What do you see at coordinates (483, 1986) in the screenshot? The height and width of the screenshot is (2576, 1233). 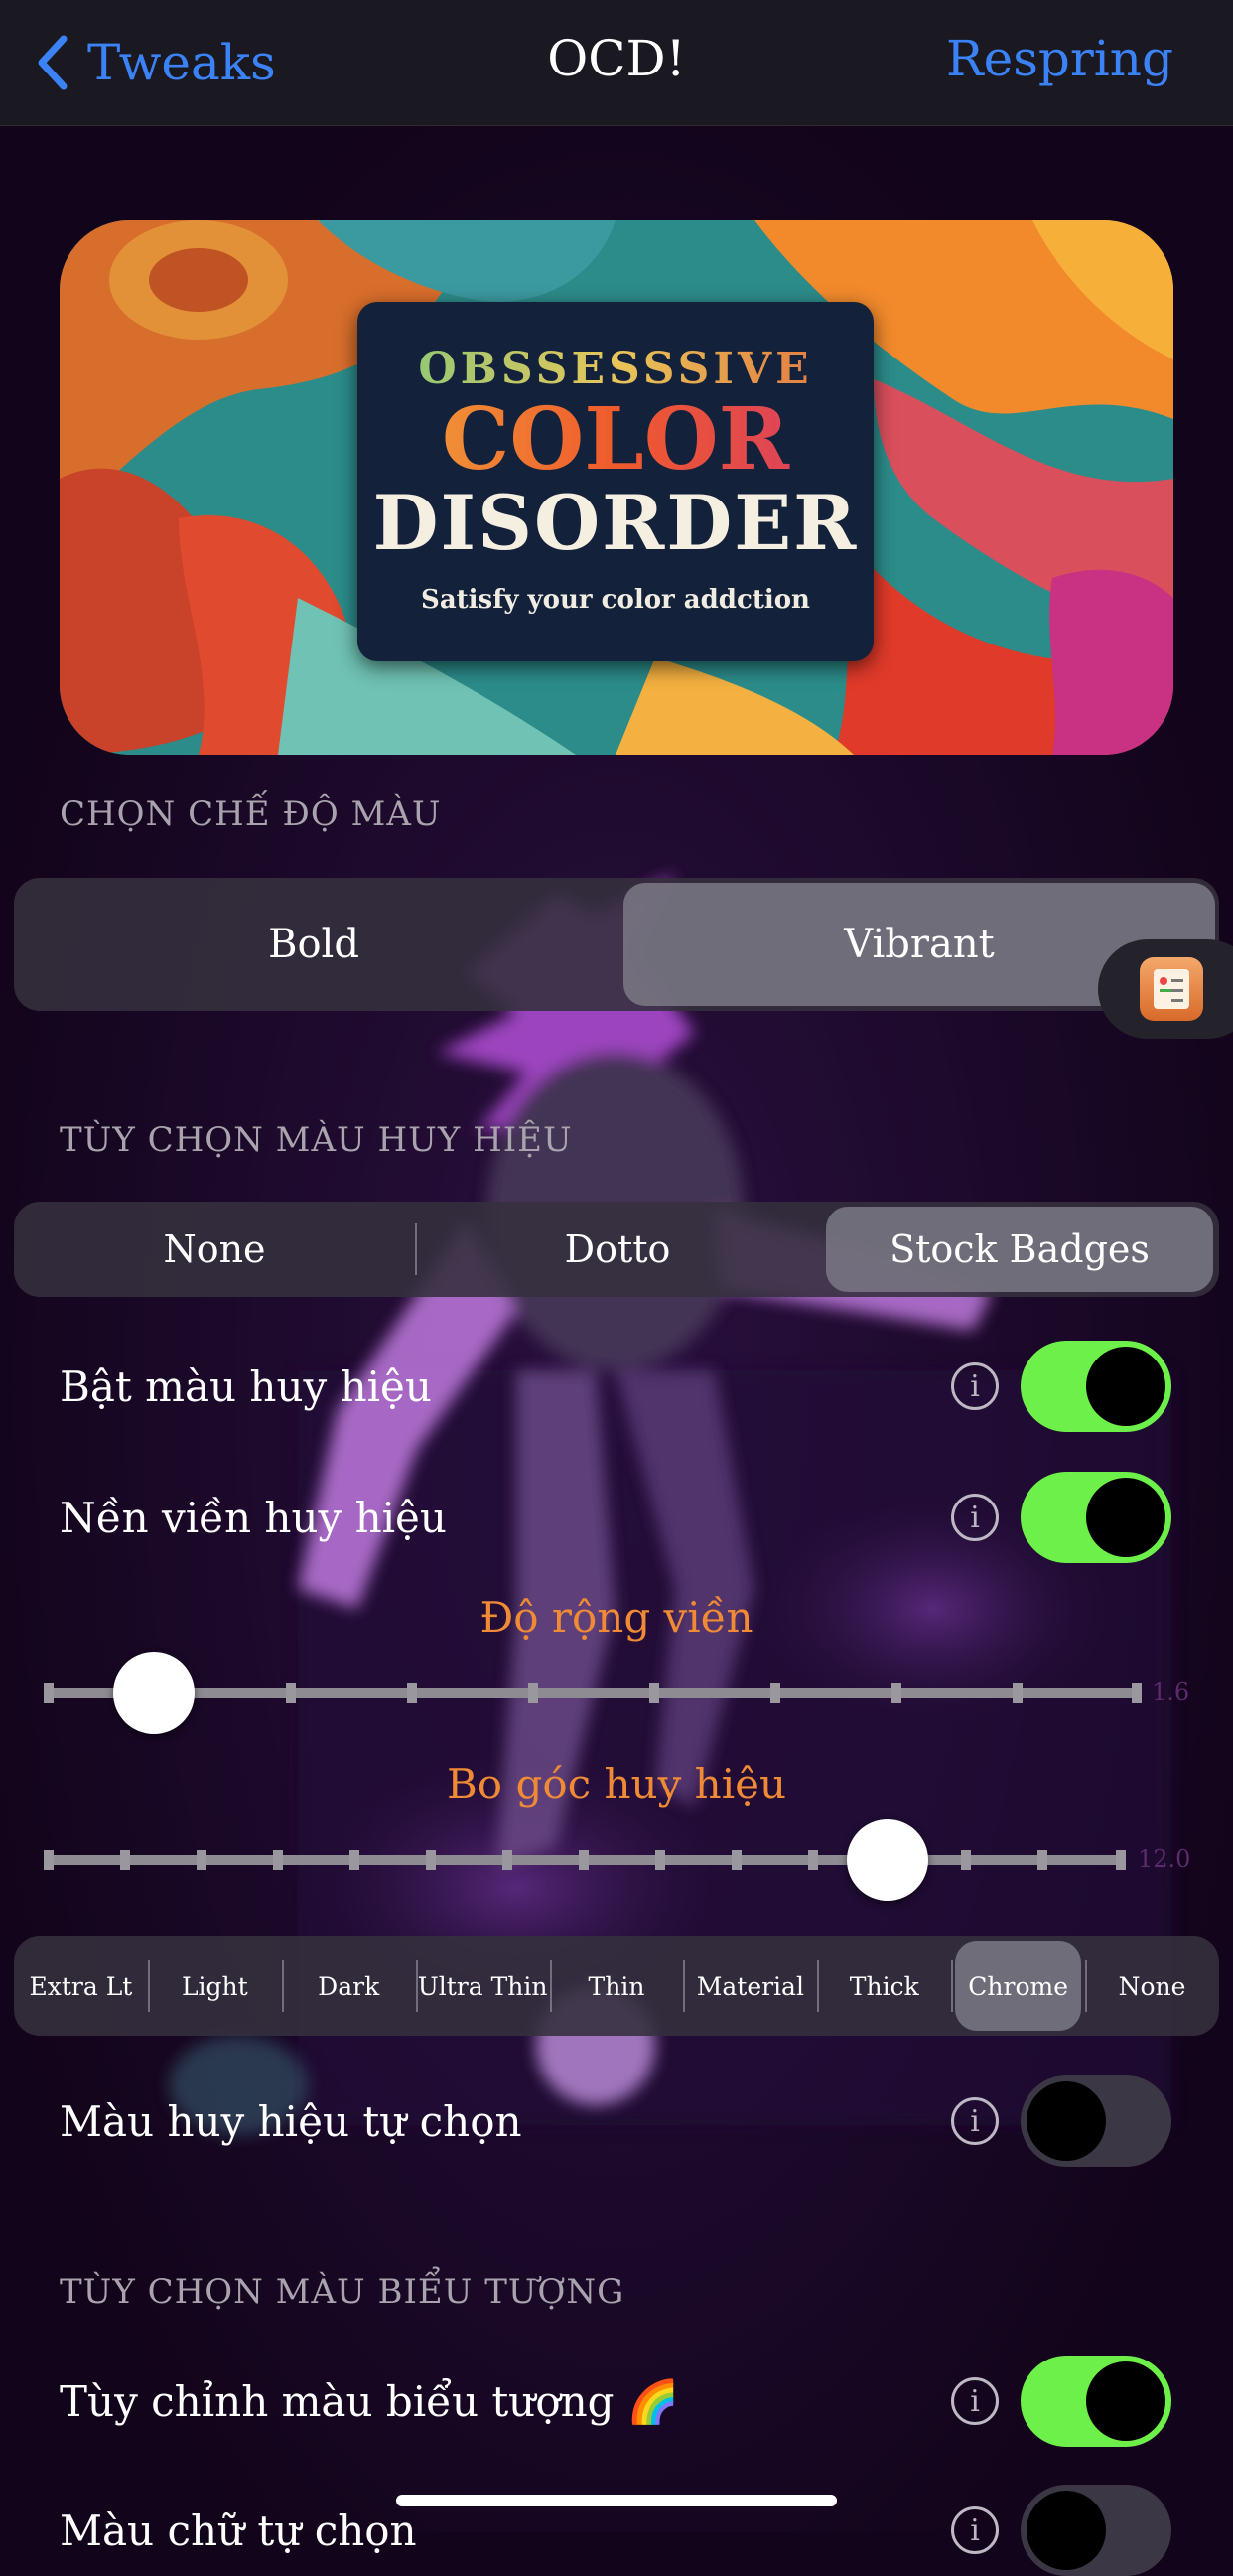 I see `material-option: Ultra Thin` at bounding box center [483, 1986].